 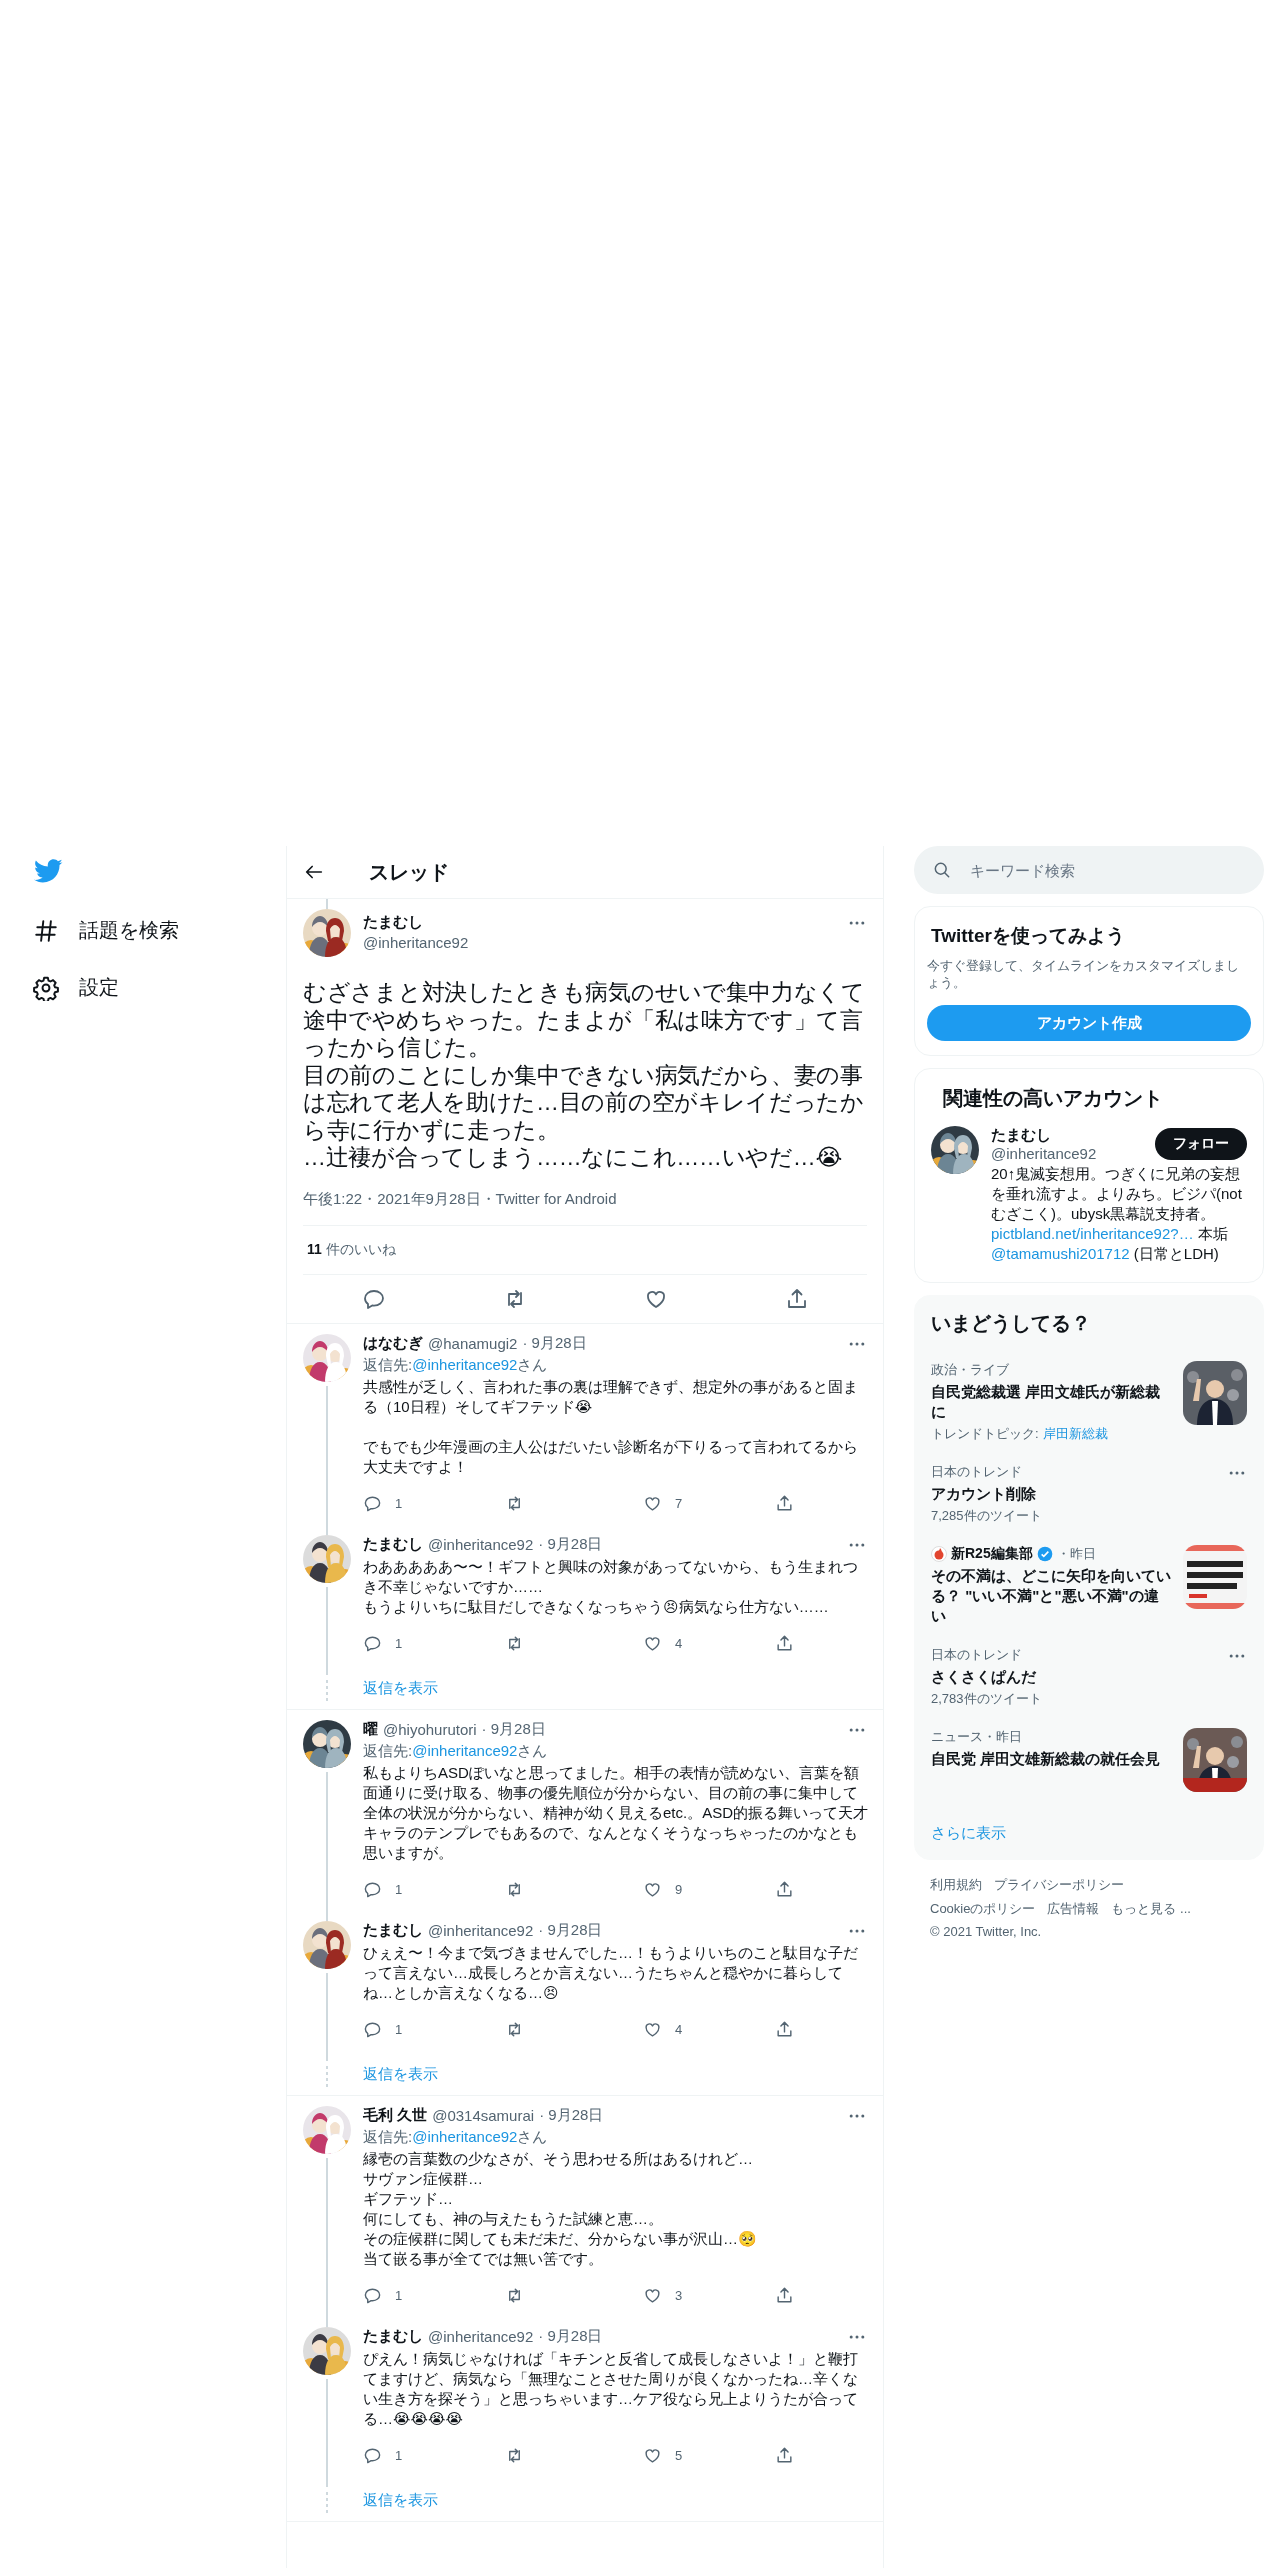 I want to click on trend-title: 自民党 岸田文雄新総裁の就任会見, so click(x=1052, y=1759).